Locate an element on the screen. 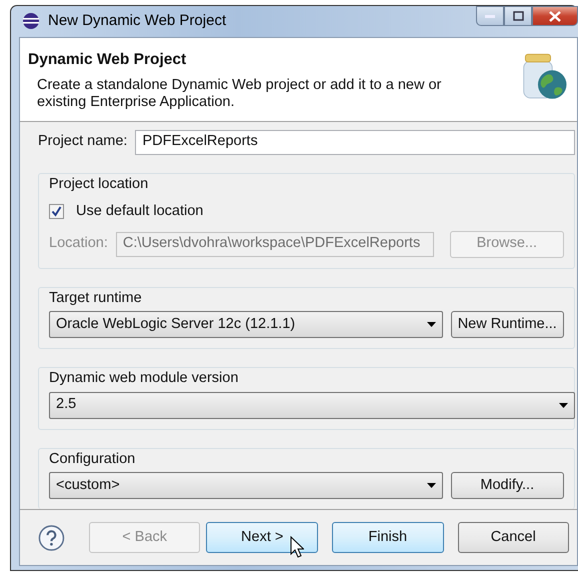 The height and width of the screenshot is (575, 578). close-icon is located at coordinates (555, 16).